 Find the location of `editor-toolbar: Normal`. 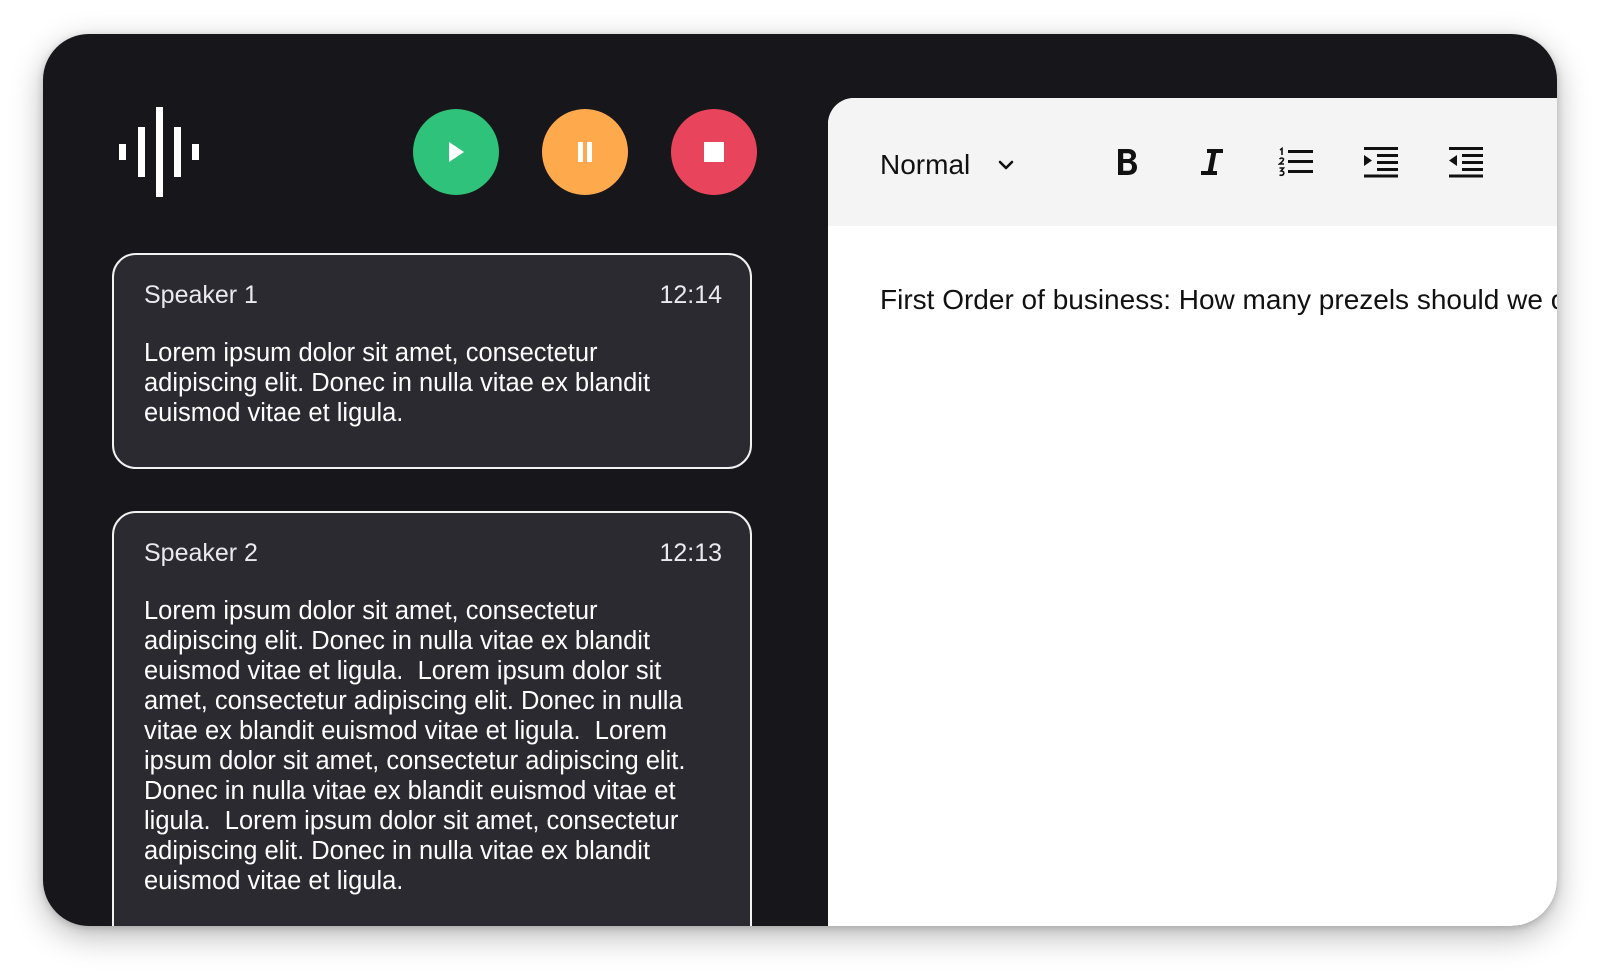

editor-toolbar: Normal is located at coordinates (1192, 162).